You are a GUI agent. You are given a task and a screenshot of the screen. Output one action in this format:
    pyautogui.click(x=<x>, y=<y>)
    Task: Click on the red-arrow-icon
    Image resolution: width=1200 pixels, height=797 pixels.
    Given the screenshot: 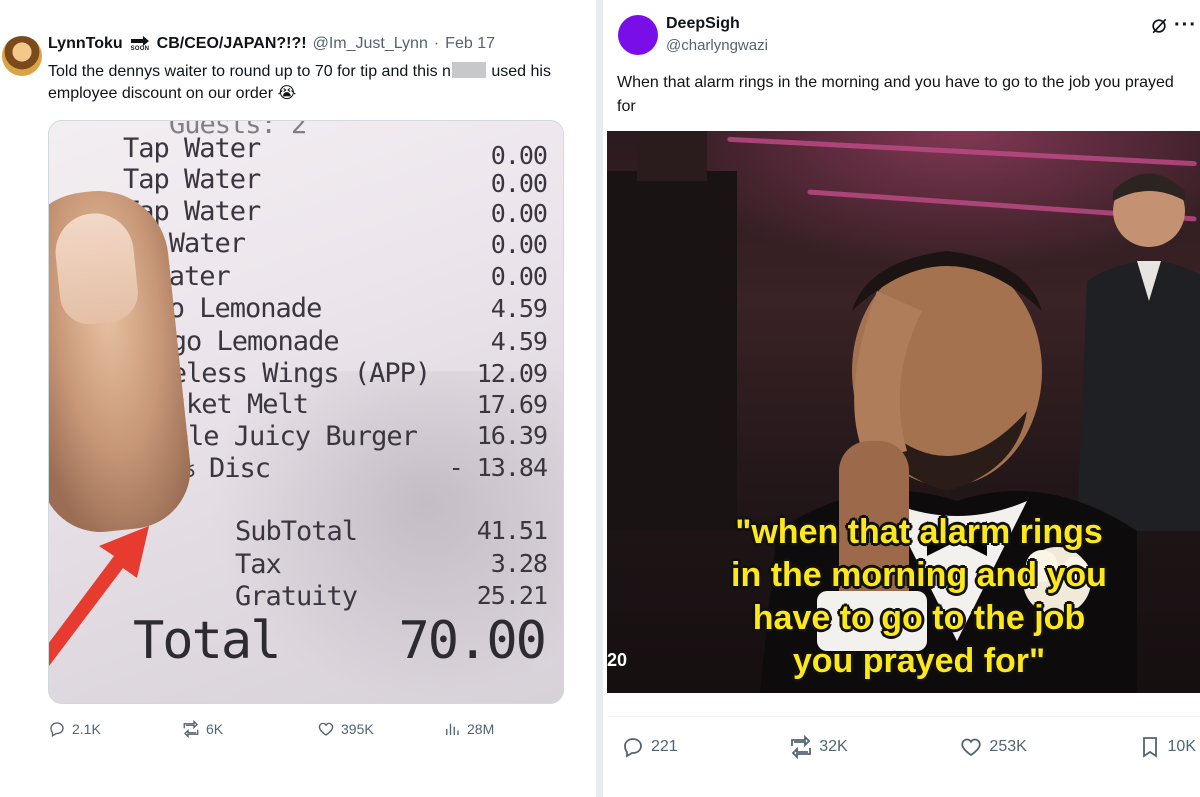 What is the action you would take?
    pyautogui.click(x=99, y=596)
    